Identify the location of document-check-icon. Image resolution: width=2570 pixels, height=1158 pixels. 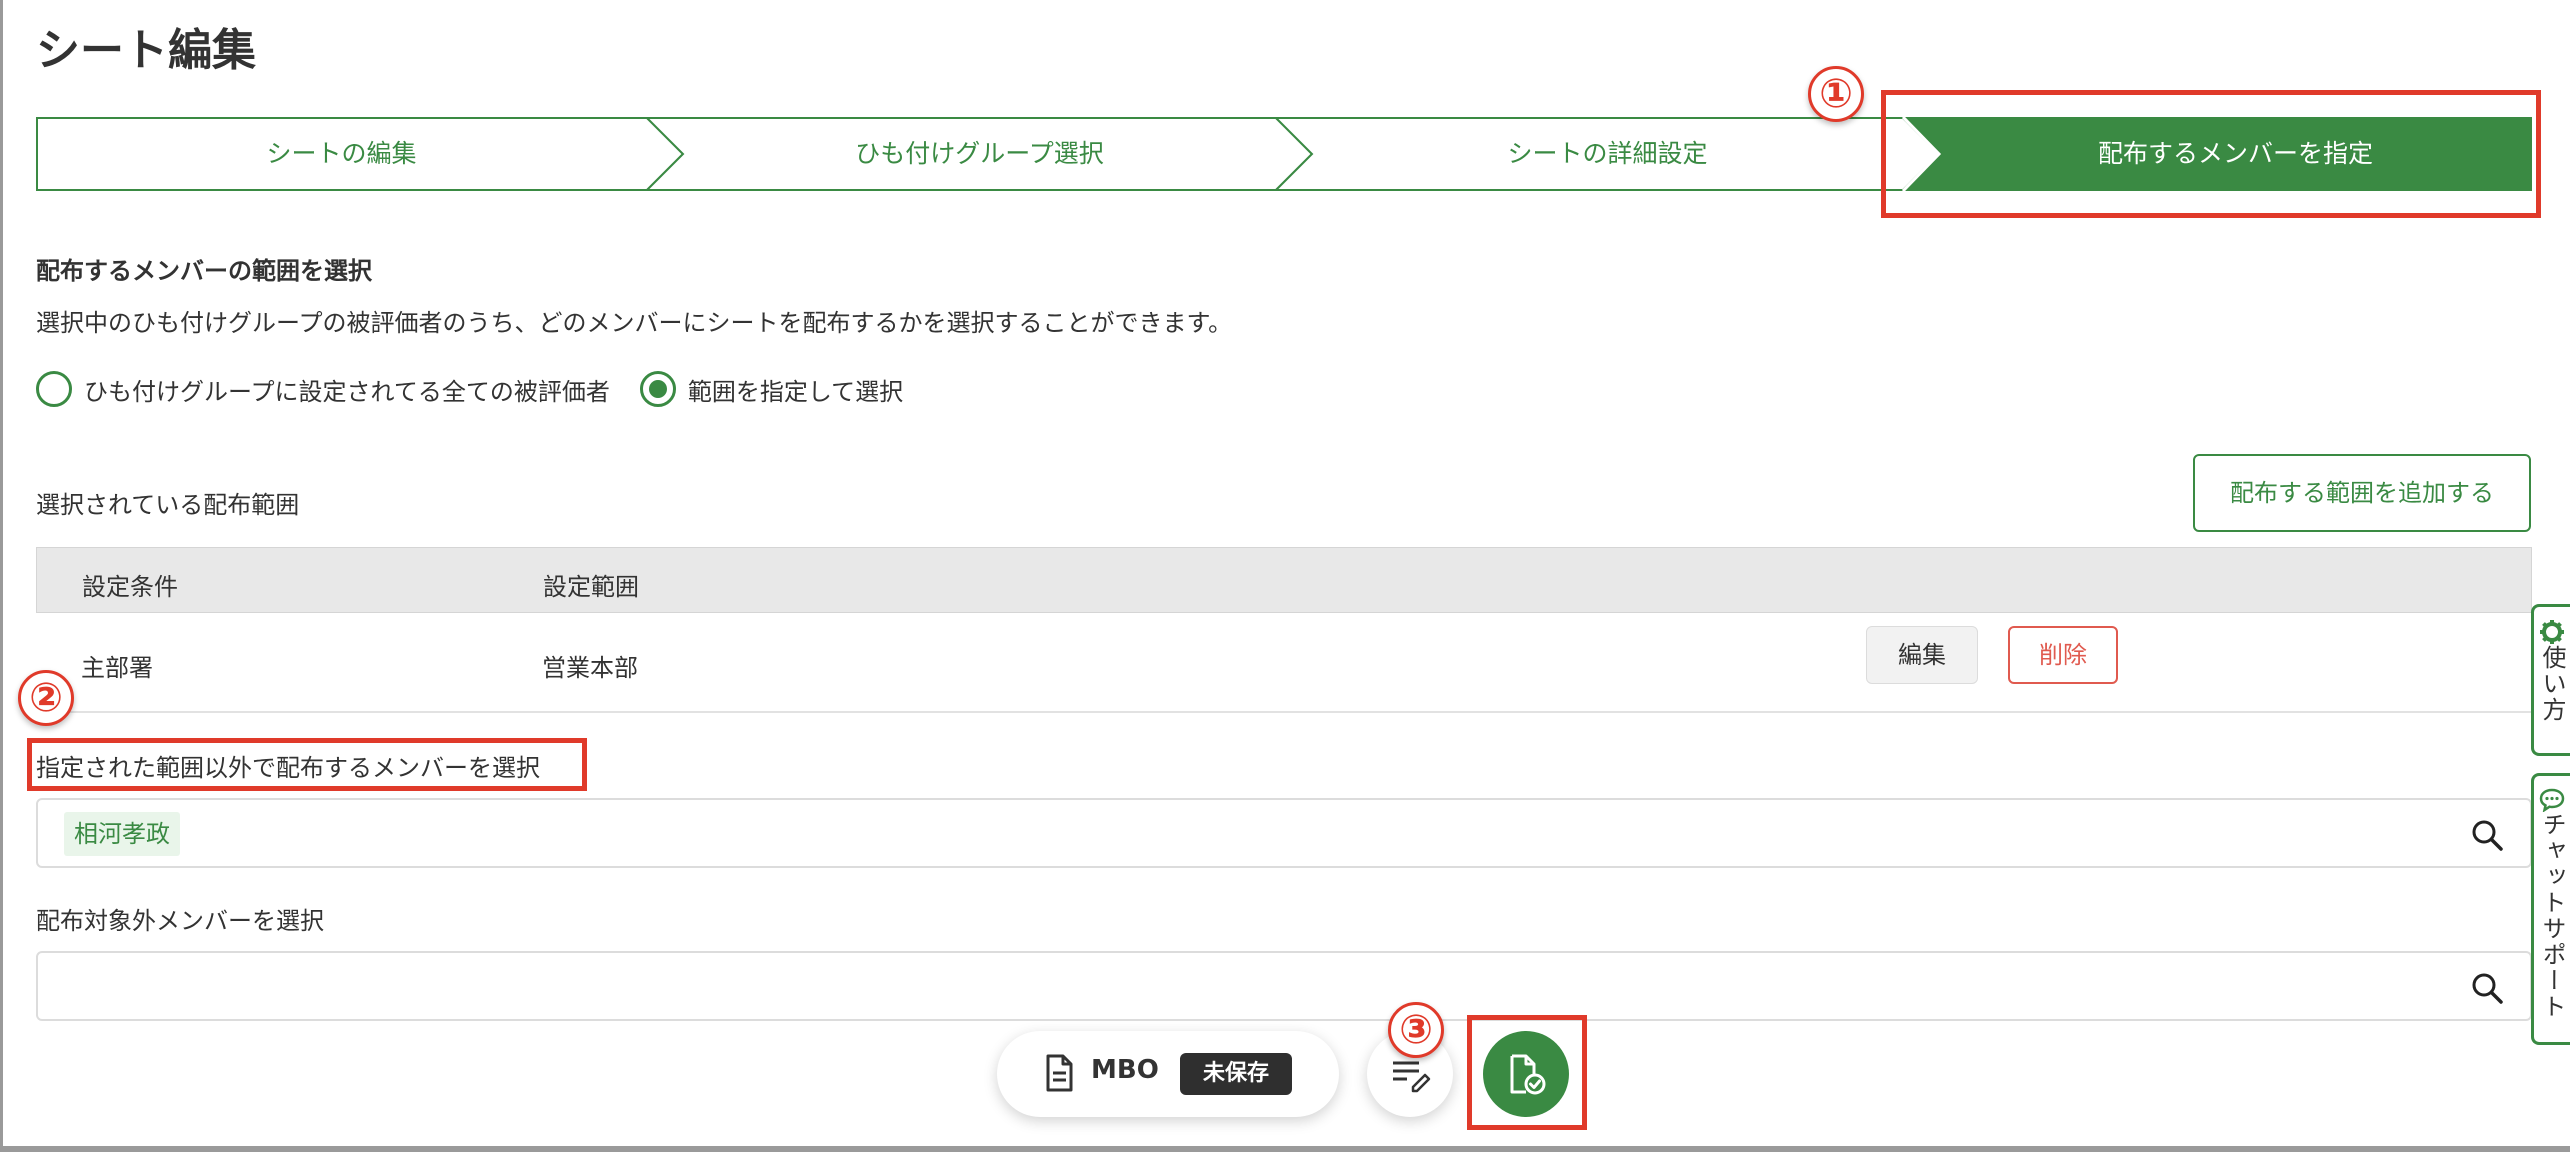
(1528, 1074).